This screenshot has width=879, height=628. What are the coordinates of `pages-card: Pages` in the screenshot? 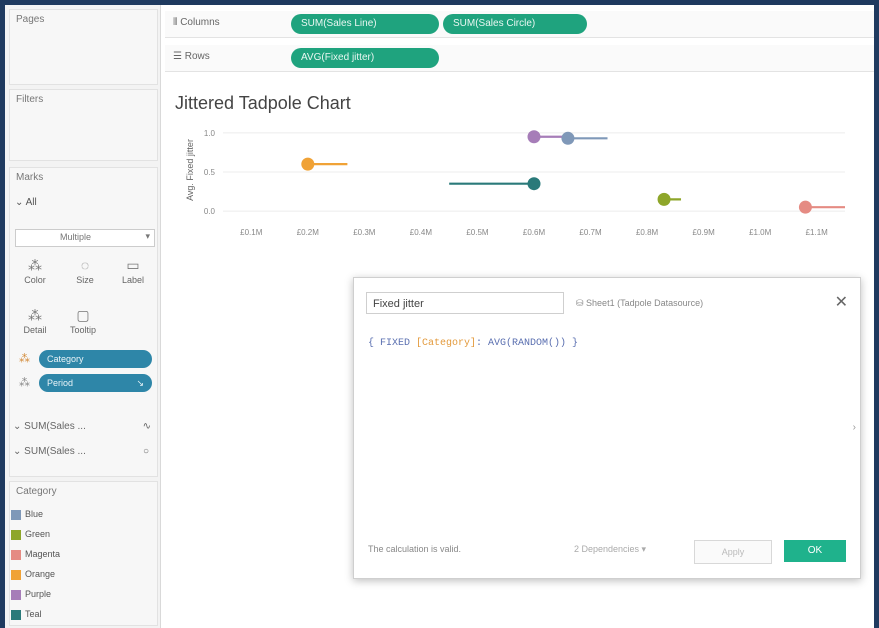 It's located at (83, 47).